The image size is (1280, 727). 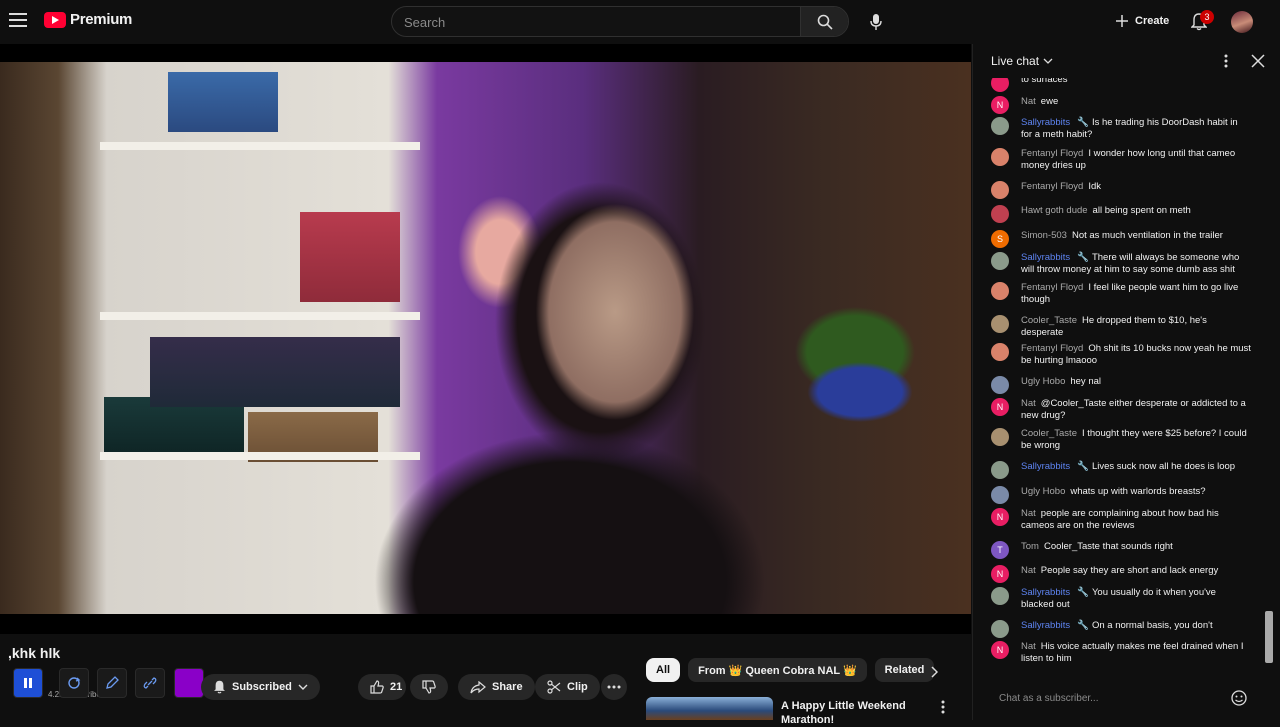 What do you see at coordinates (260, 687) in the screenshot?
I see `subscribed-button: Subscribed` at bounding box center [260, 687].